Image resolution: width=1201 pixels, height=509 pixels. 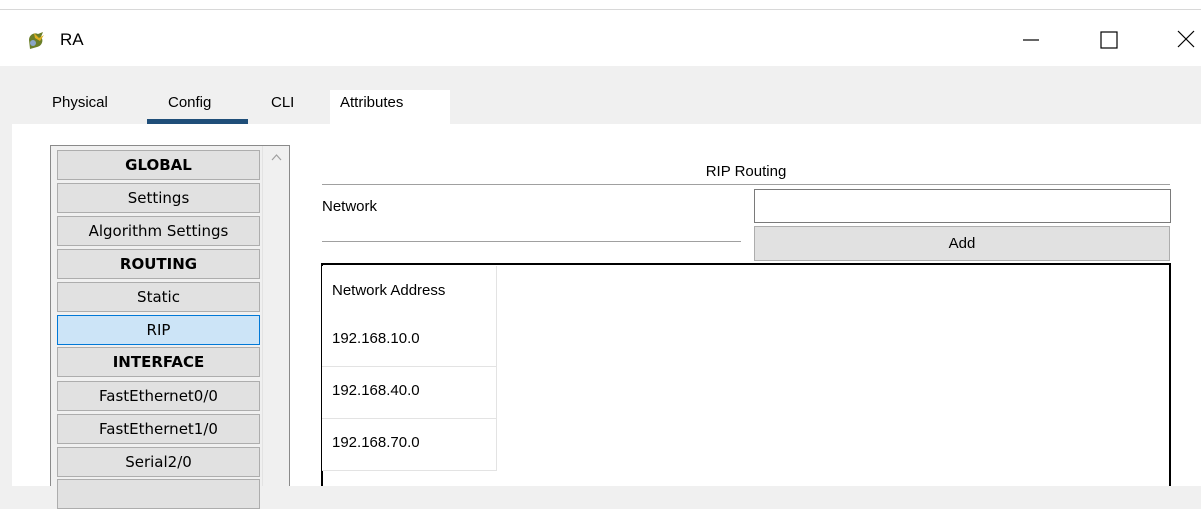 I want to click on maximize-button, so click(x=1110, y=39).